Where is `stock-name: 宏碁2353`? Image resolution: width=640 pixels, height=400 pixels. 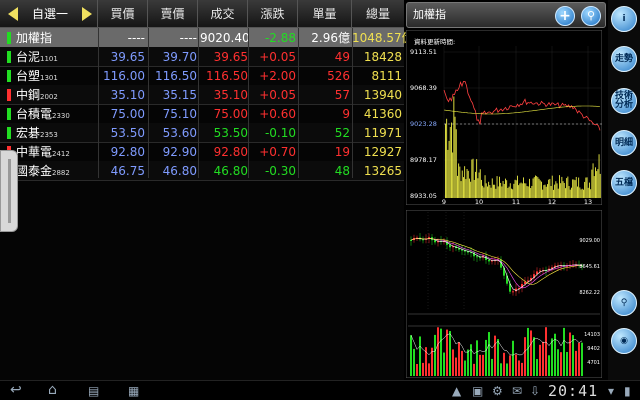 stock-name: 宏碁2353 is located at coordinates (56, 133).